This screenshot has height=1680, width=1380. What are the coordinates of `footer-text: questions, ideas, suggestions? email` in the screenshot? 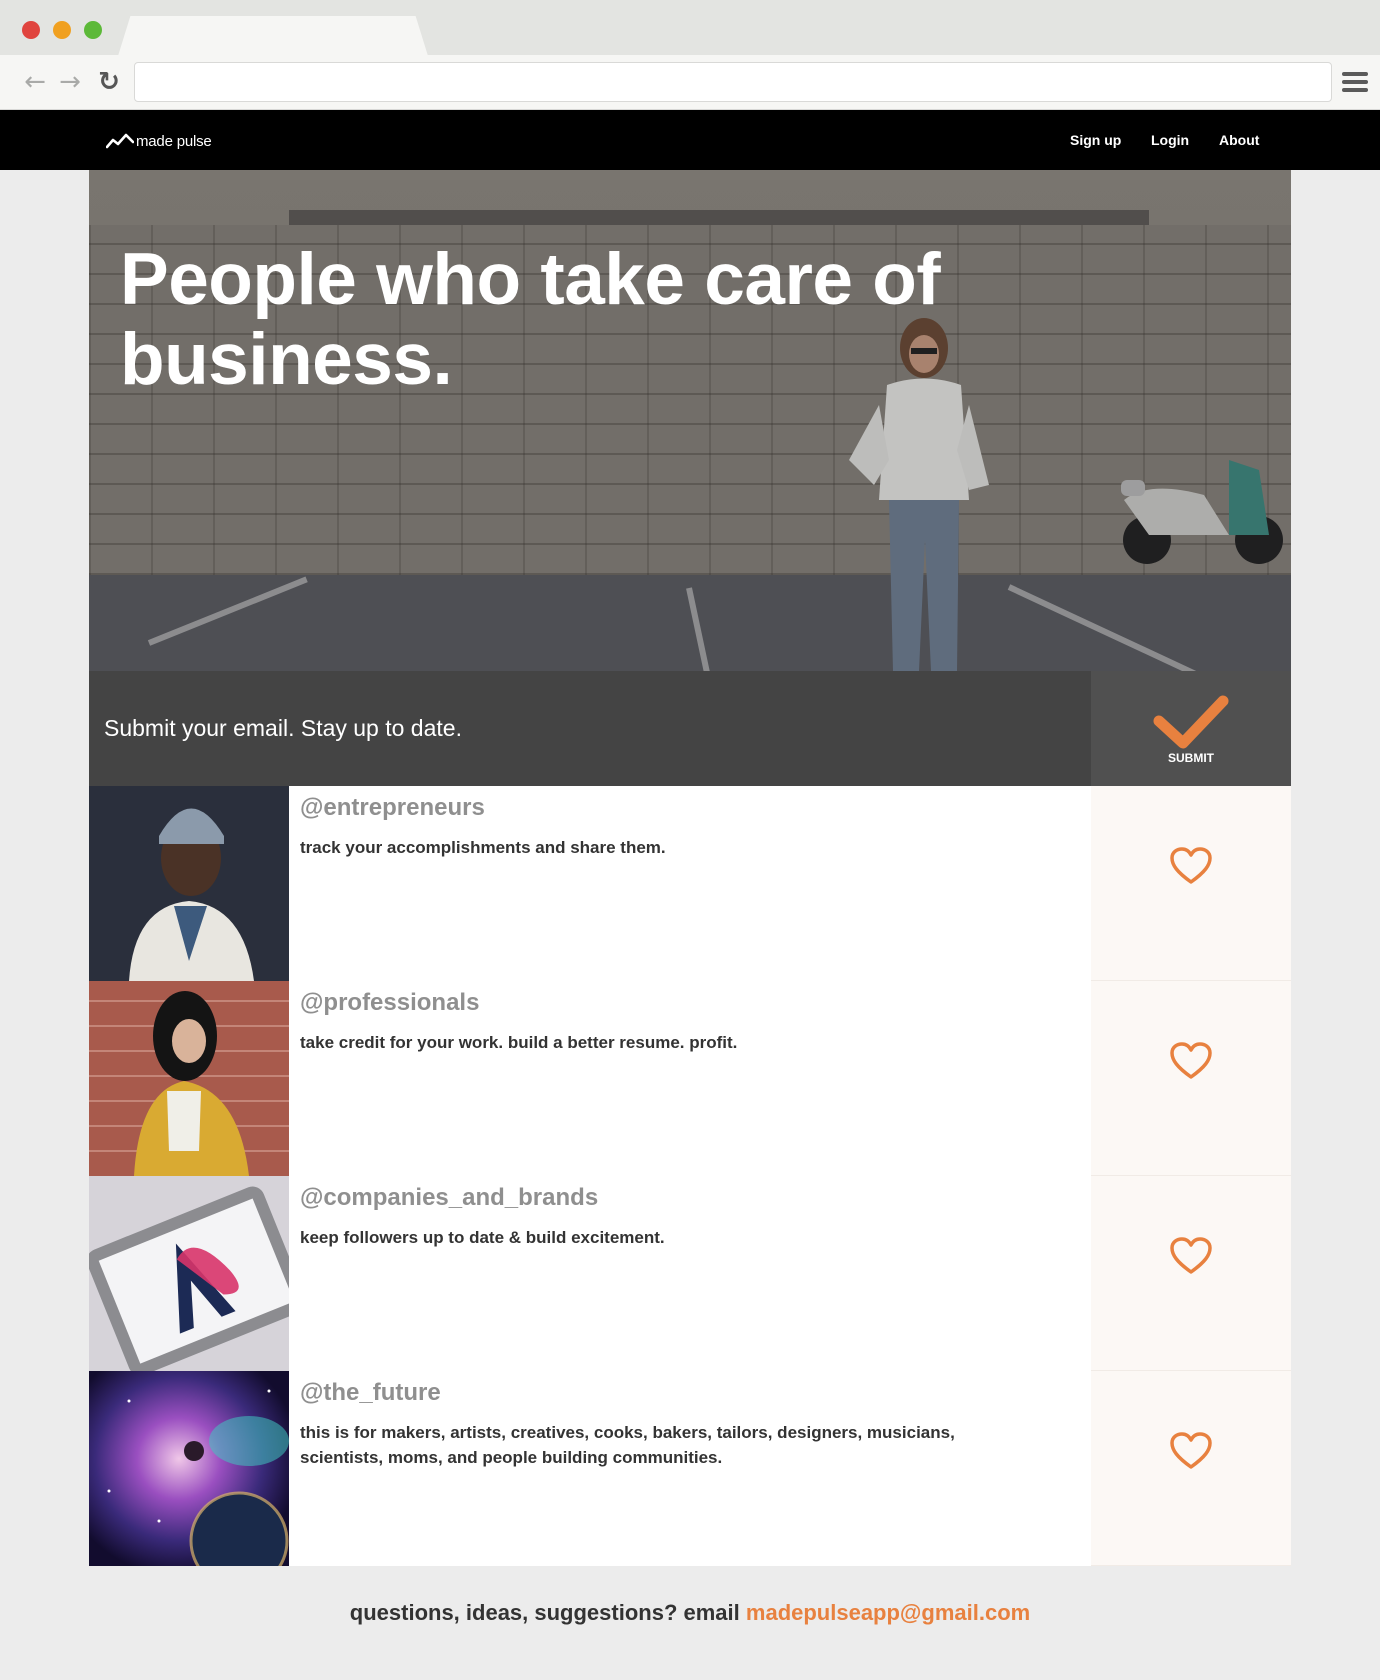 It's located at (547, 1612).